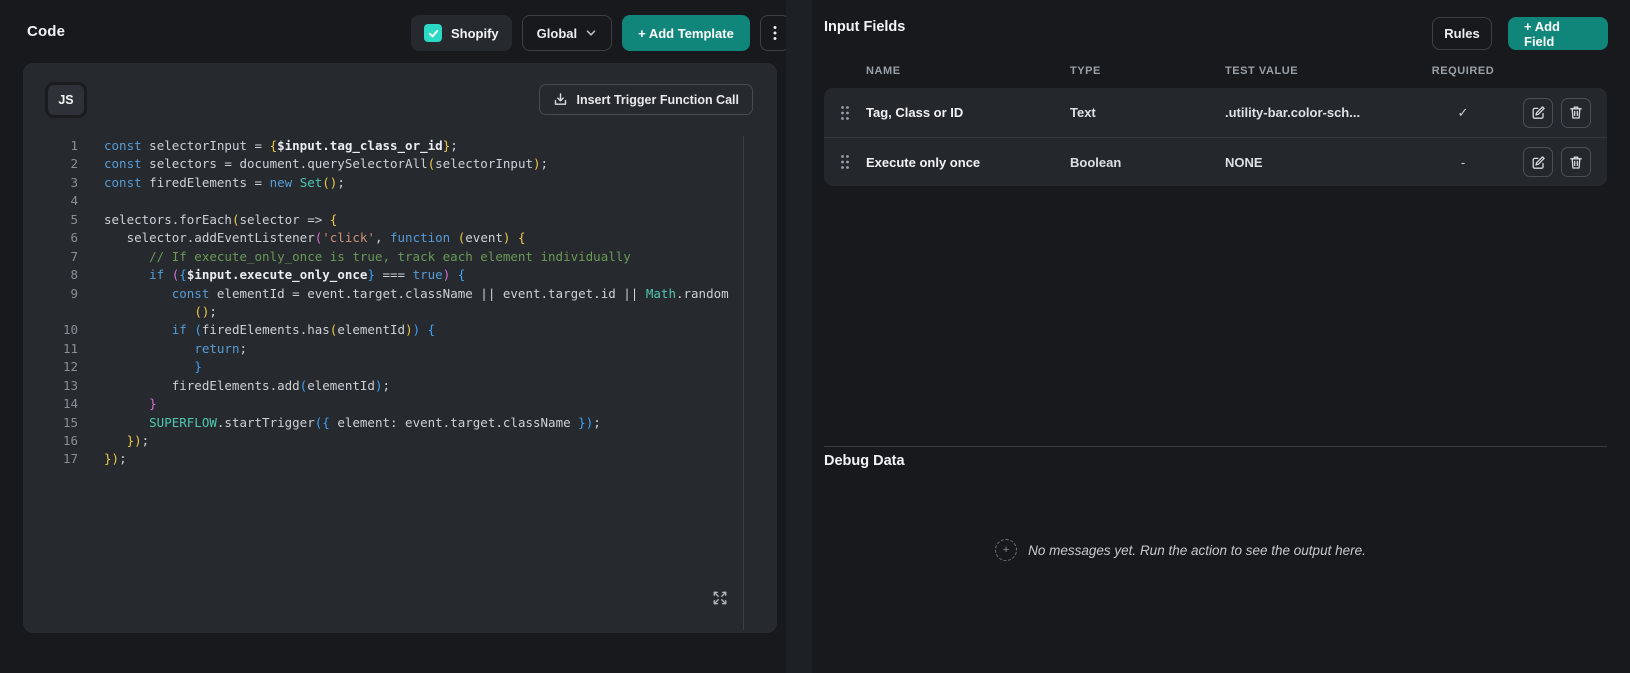 This screenshot has width=1630, height=673. Describe the element at coordinates (1463, 162) in the screenshot. I see `field-required: -` at that location.